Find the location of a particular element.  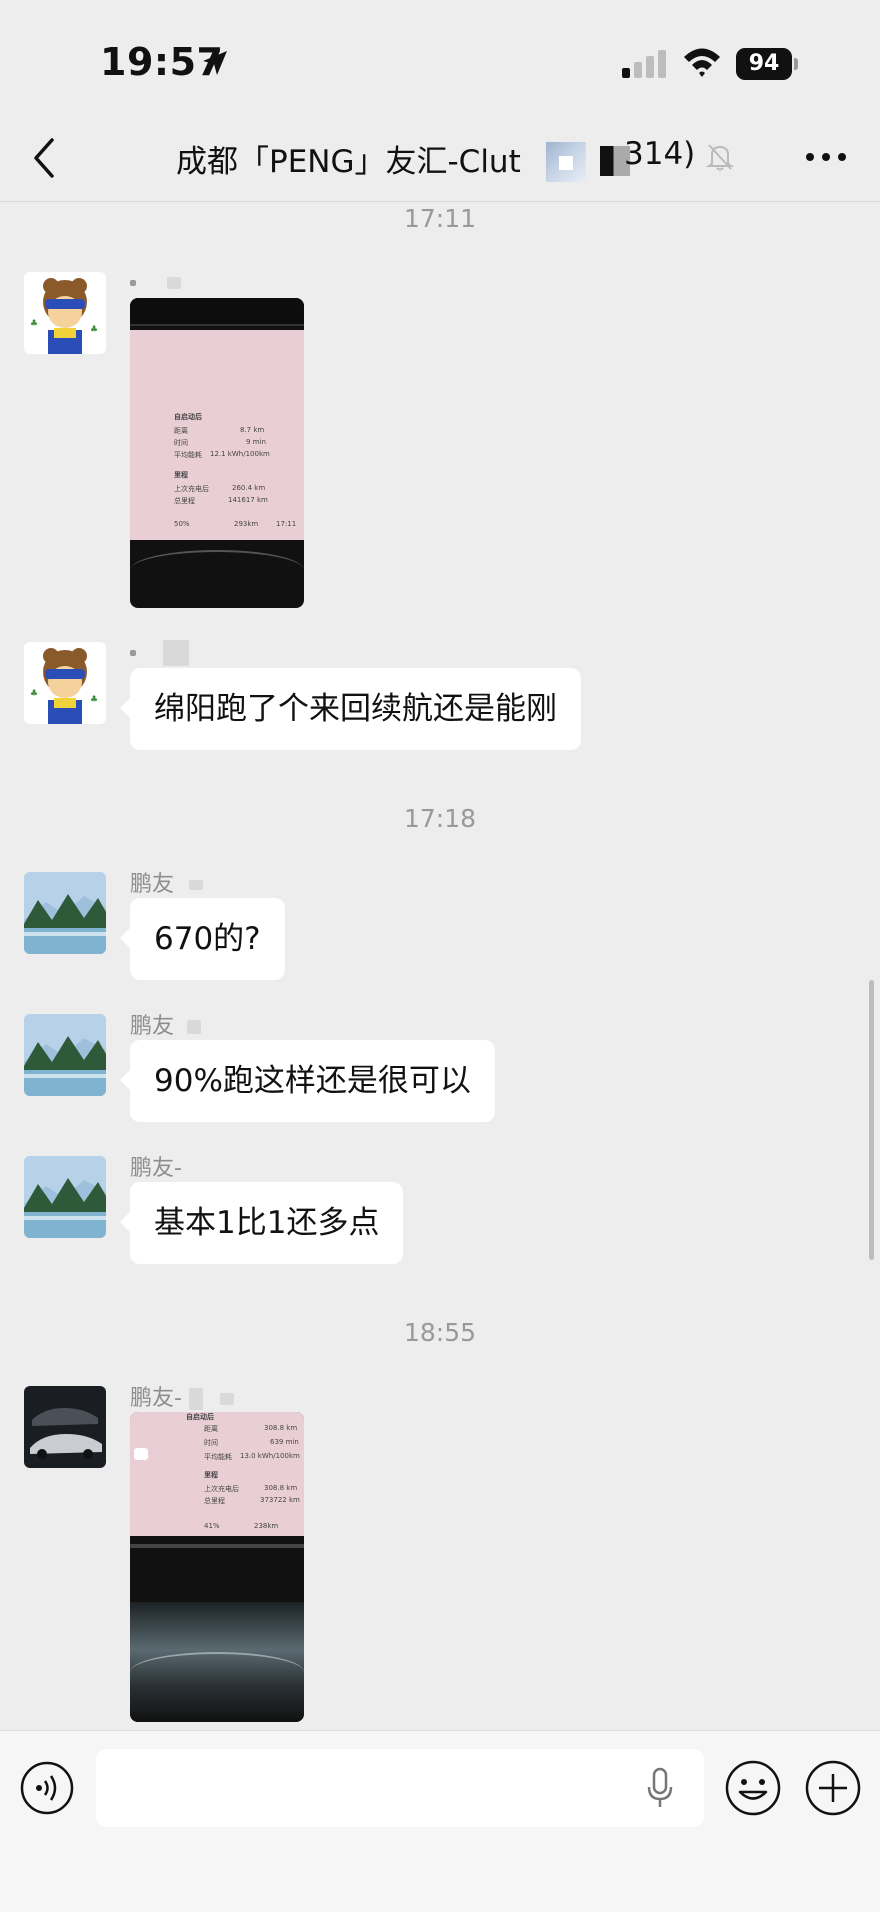

chat-title: 成都「PENG」友汇-Clut is located at coordinates (348, 158).